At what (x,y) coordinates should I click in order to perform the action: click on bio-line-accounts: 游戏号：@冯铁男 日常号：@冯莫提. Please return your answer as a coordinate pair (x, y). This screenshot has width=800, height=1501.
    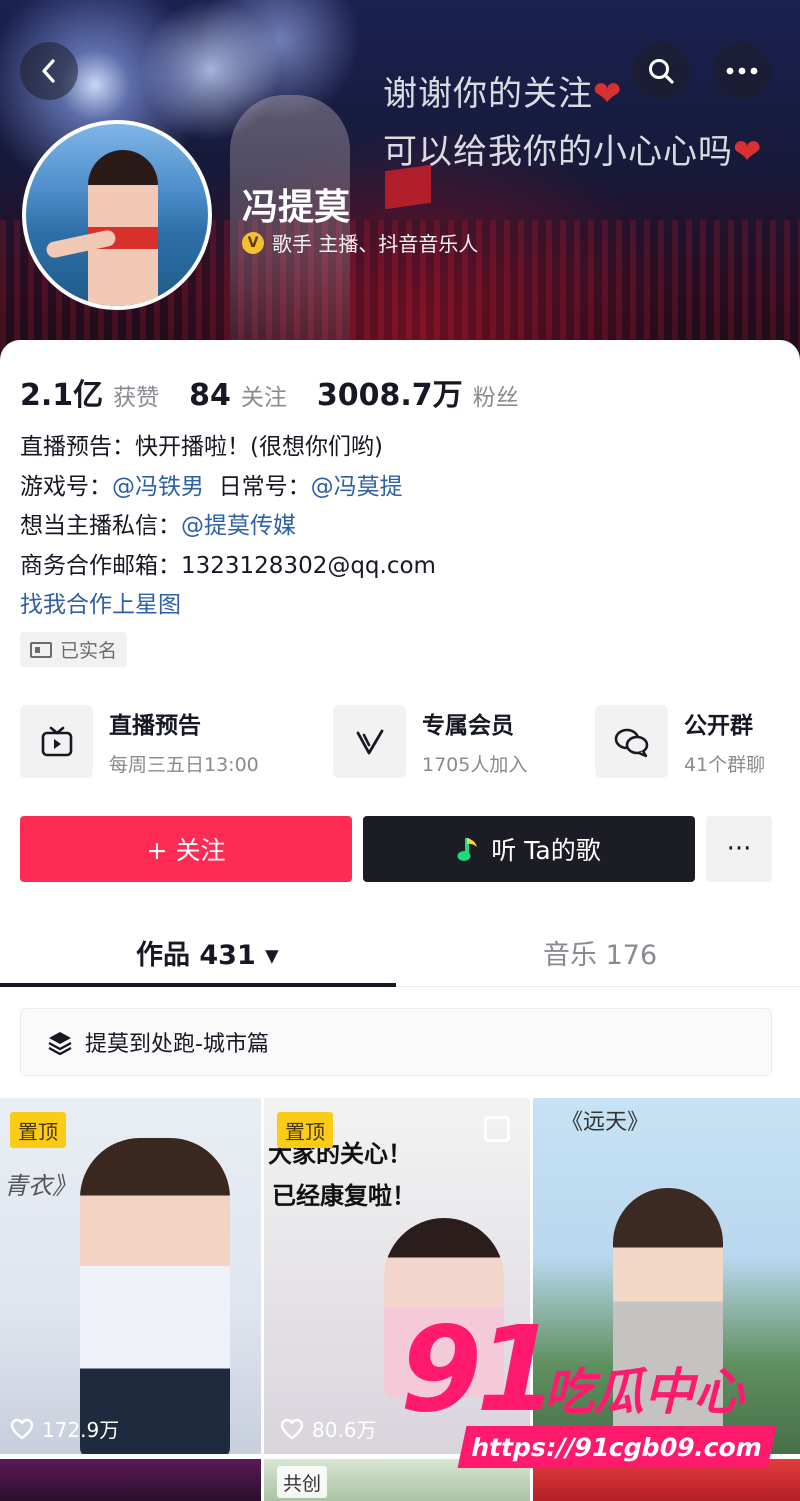
    Looking at the image, I should click on (228, 488).